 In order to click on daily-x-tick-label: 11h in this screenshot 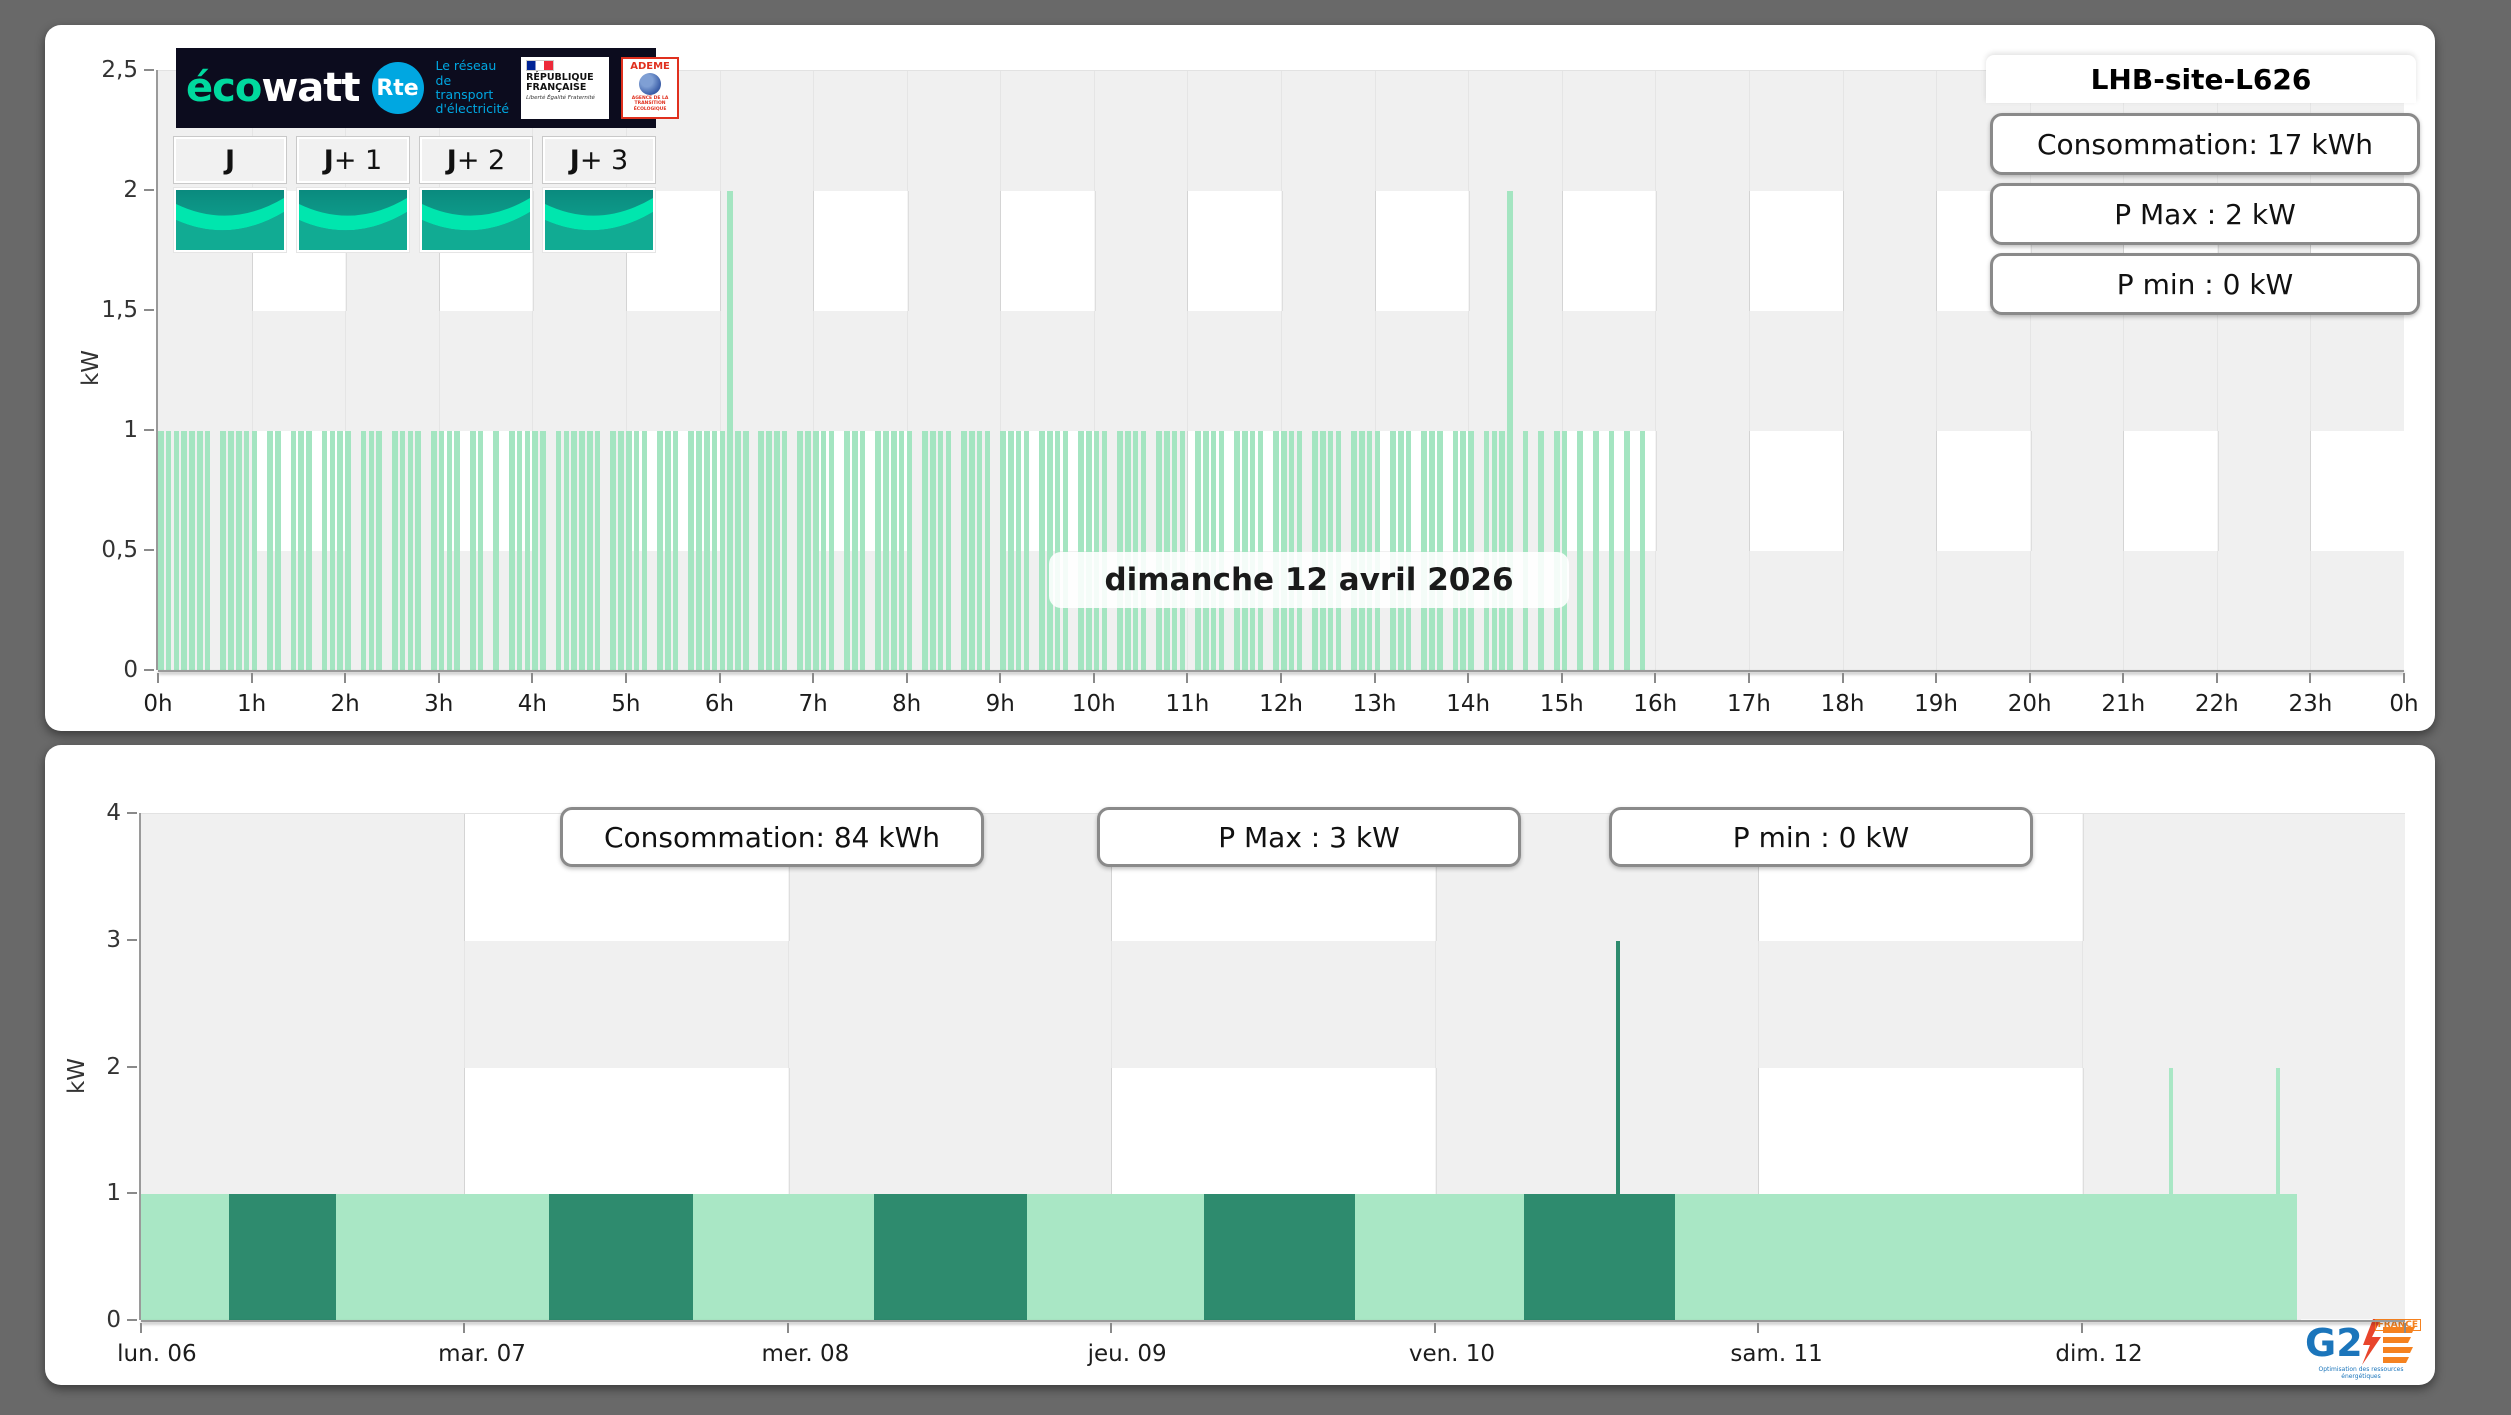, I will do `click(1187, 704)`.